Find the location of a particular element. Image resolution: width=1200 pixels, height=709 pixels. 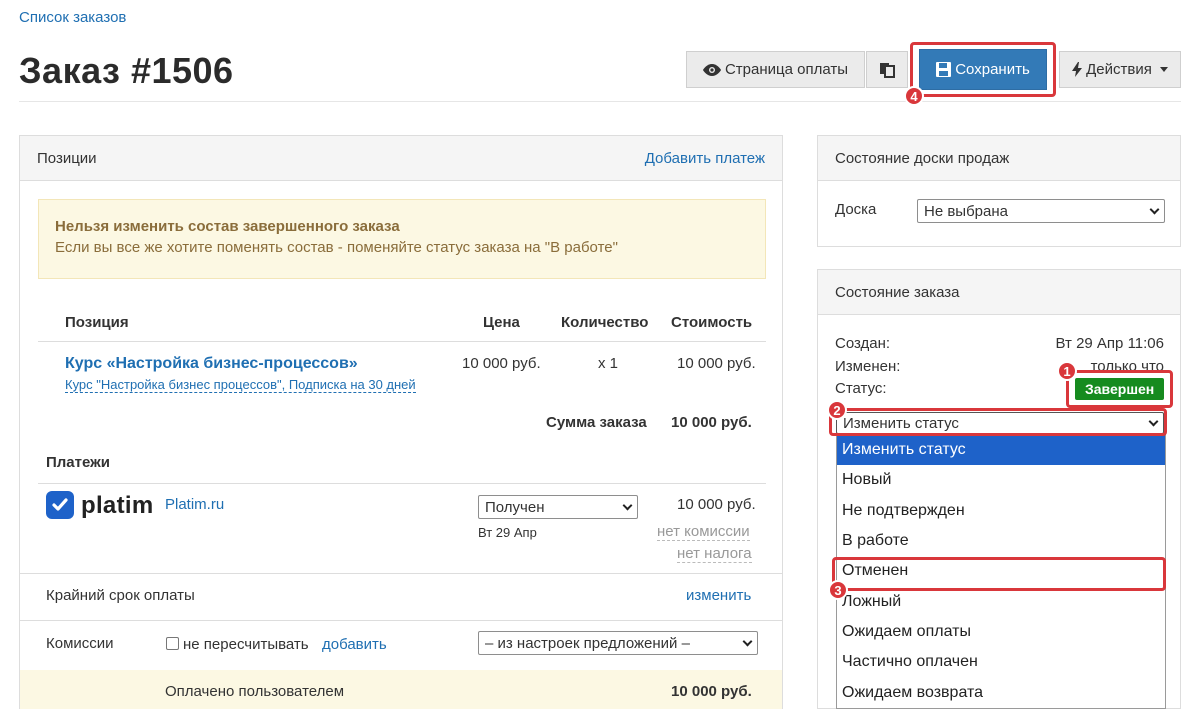

item-quantity: x 1 is located at coordinates (608, 363).